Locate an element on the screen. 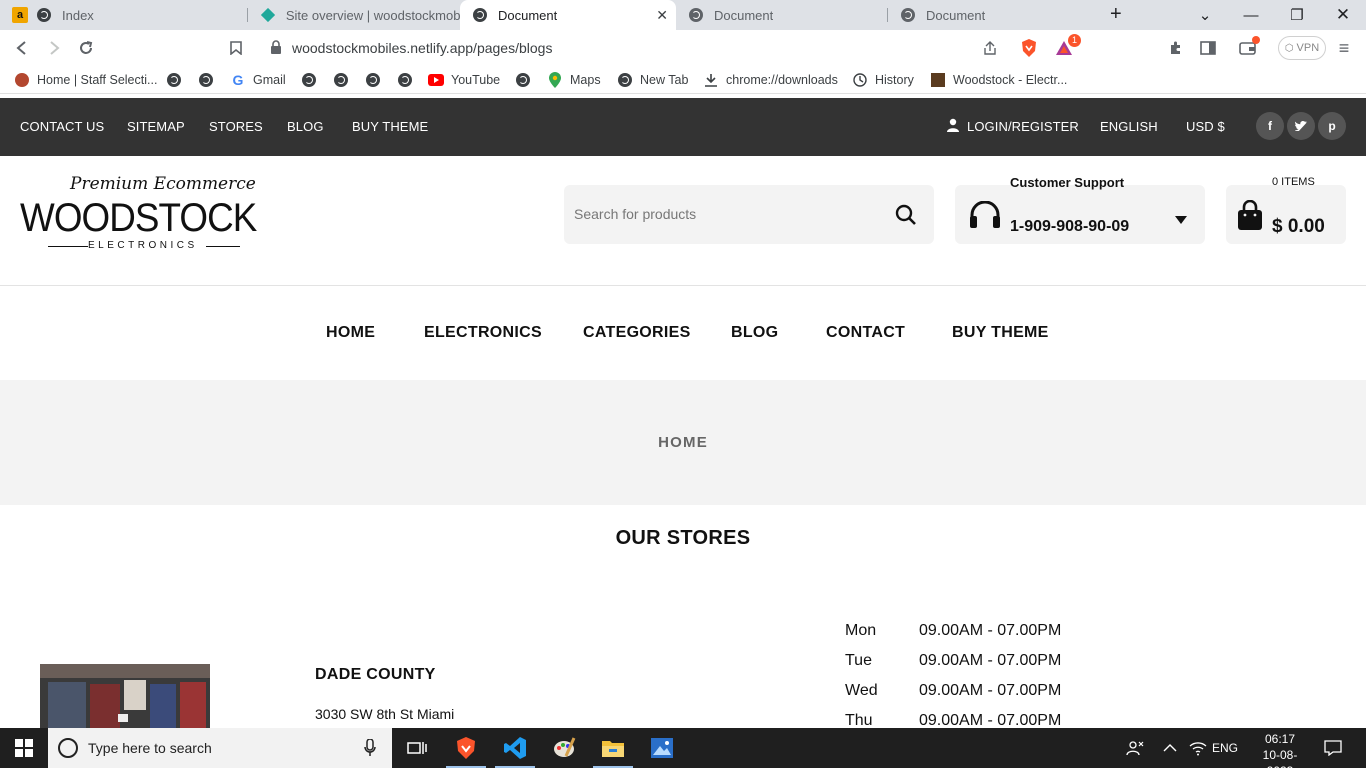  language-indicator: ENG is located at coordinates (1225, 748).